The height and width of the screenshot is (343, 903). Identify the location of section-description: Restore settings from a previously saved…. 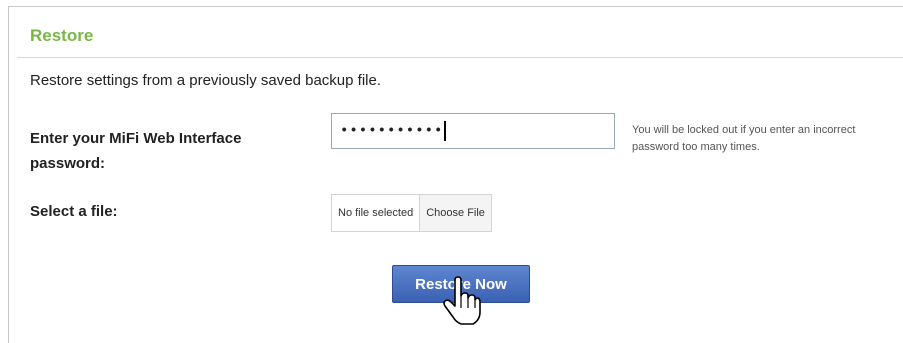
(205, 80).